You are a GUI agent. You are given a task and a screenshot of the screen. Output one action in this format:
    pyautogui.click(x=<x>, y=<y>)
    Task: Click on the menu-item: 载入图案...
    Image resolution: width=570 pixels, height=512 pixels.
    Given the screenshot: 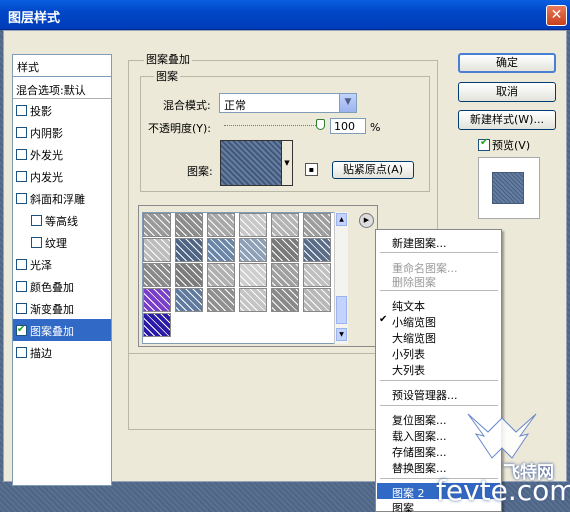 What is the action you would take?
    pyautogui.click(x=419, y=436)
    